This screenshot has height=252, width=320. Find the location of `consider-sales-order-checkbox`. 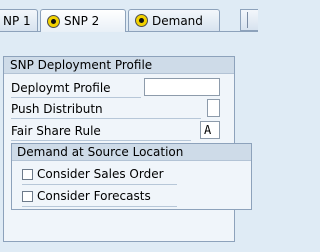

consider-sales-order-checkbox is located at coordinates (27, 174).